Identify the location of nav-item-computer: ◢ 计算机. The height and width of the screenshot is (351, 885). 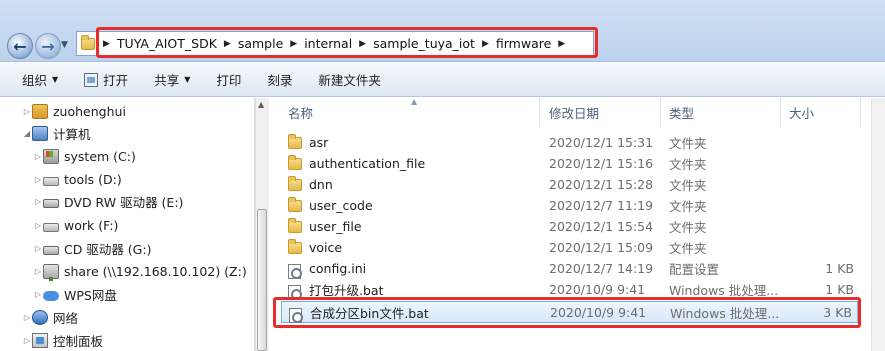
(56, 133).